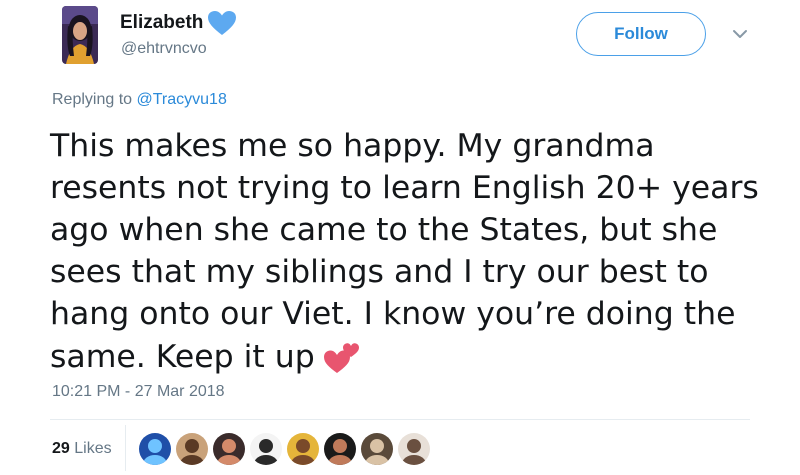  Describe the element at coordinates (94, 99) in the screenshot. I see `replying-to-prefix: Replying to` at that location.